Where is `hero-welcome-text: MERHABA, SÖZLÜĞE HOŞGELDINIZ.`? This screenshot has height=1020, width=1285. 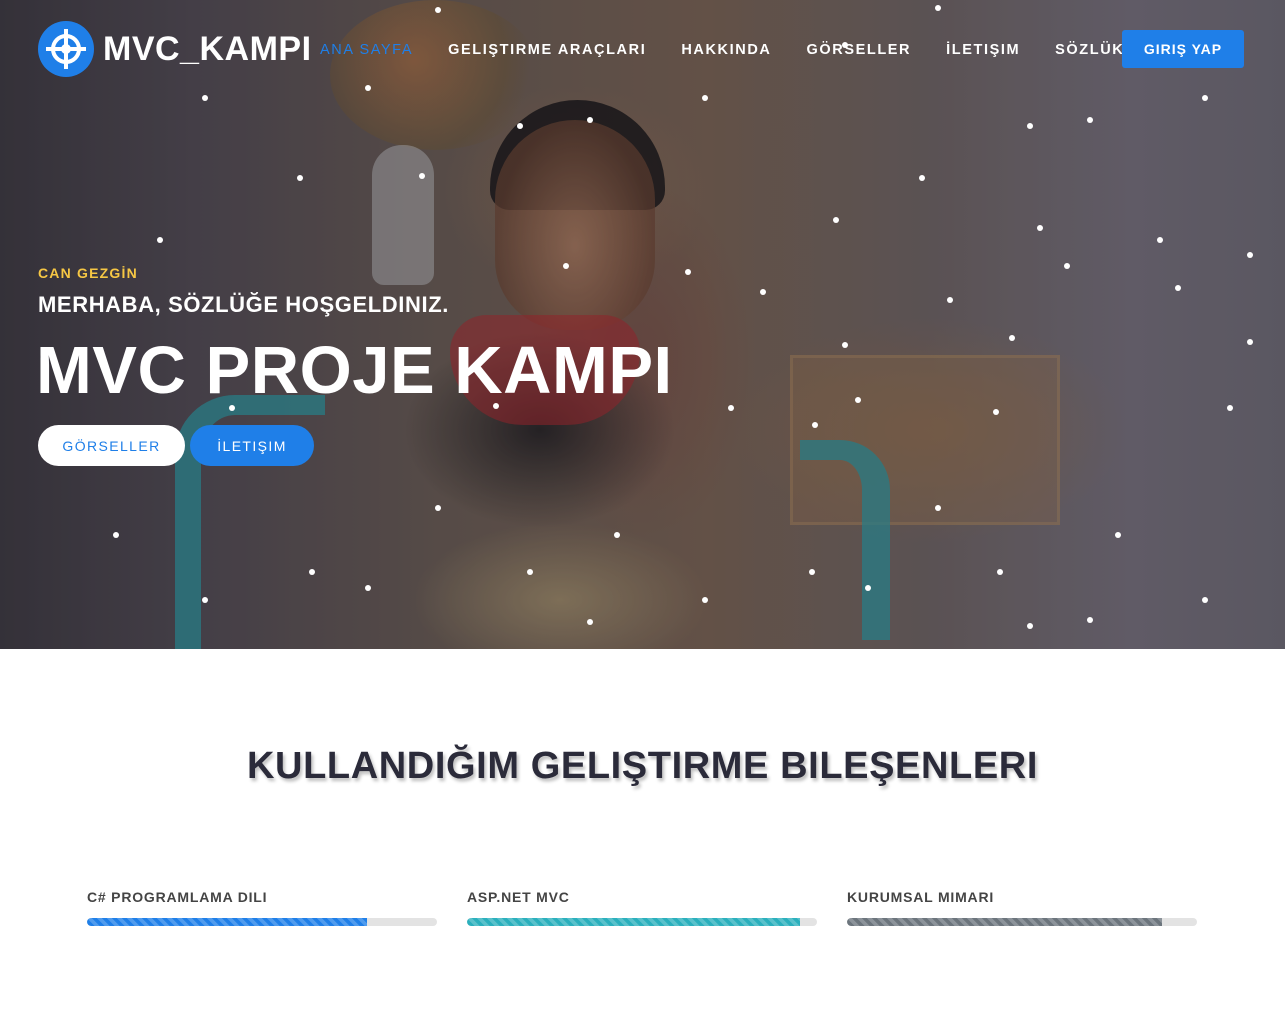 hero-welcome-text: MERHABA, SÖZLÜĞE HOŞGELDINIZ. is located at coordinates (243, 304).